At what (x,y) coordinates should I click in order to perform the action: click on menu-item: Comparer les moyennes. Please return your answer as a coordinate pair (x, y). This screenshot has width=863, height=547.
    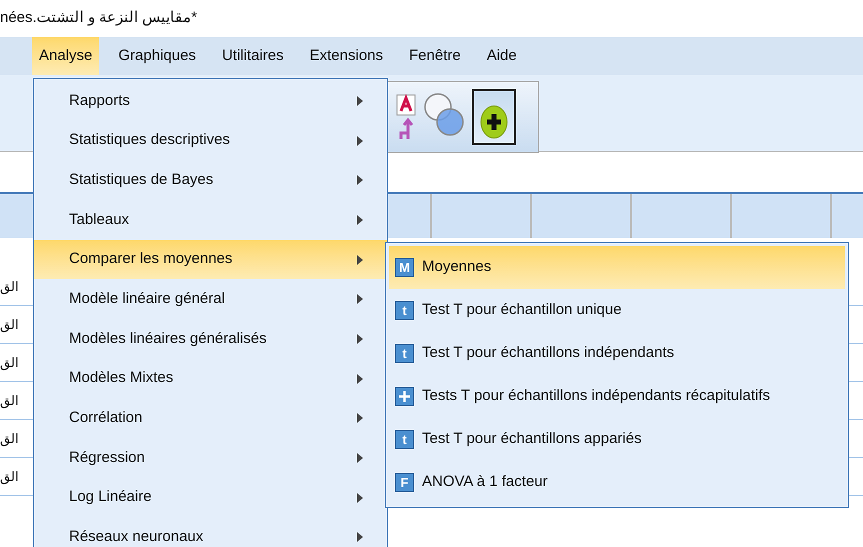
    Looking at the image, I should click on (210, 260).